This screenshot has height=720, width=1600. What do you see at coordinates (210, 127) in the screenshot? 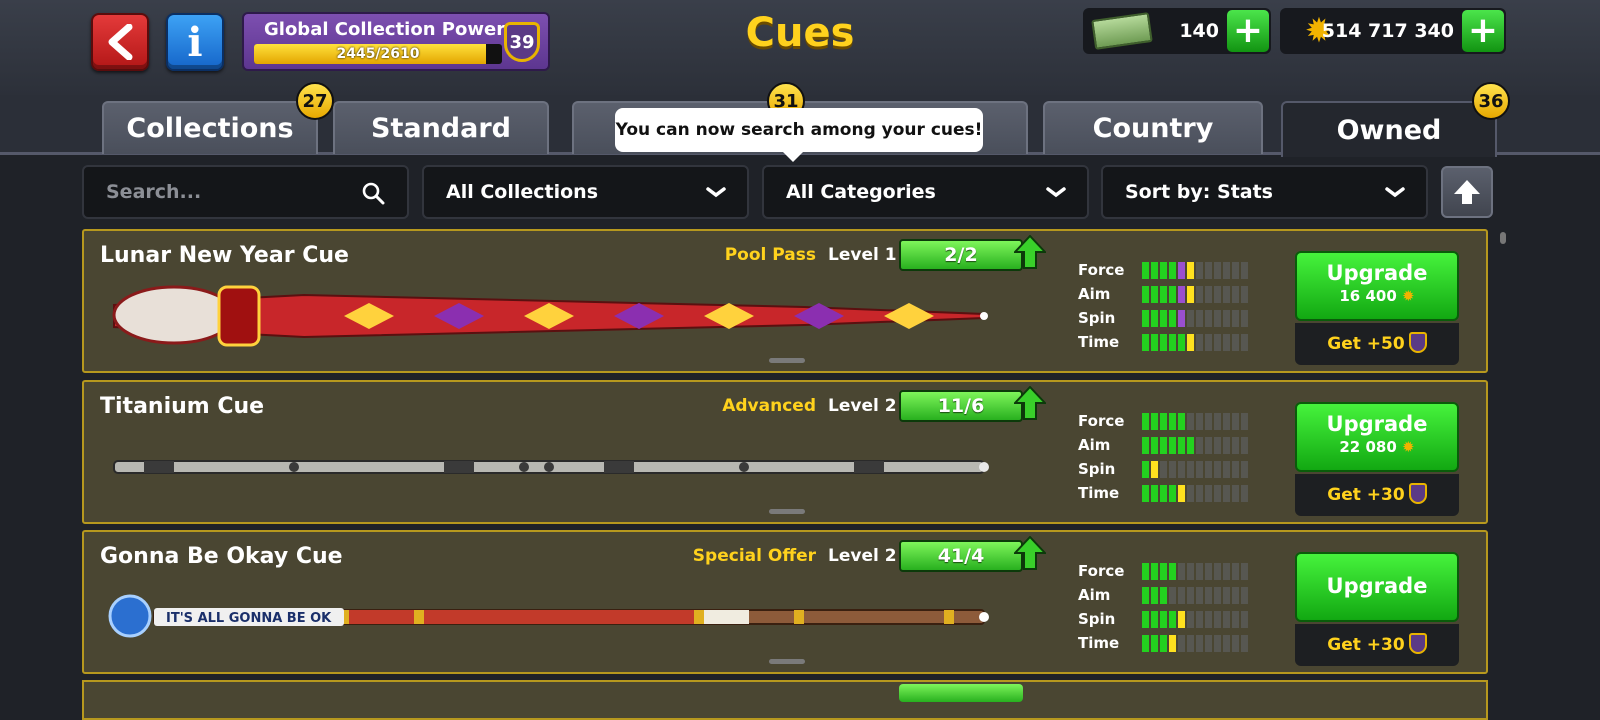
I see `tab-collections: Collections` at bounding box center [210, 127].